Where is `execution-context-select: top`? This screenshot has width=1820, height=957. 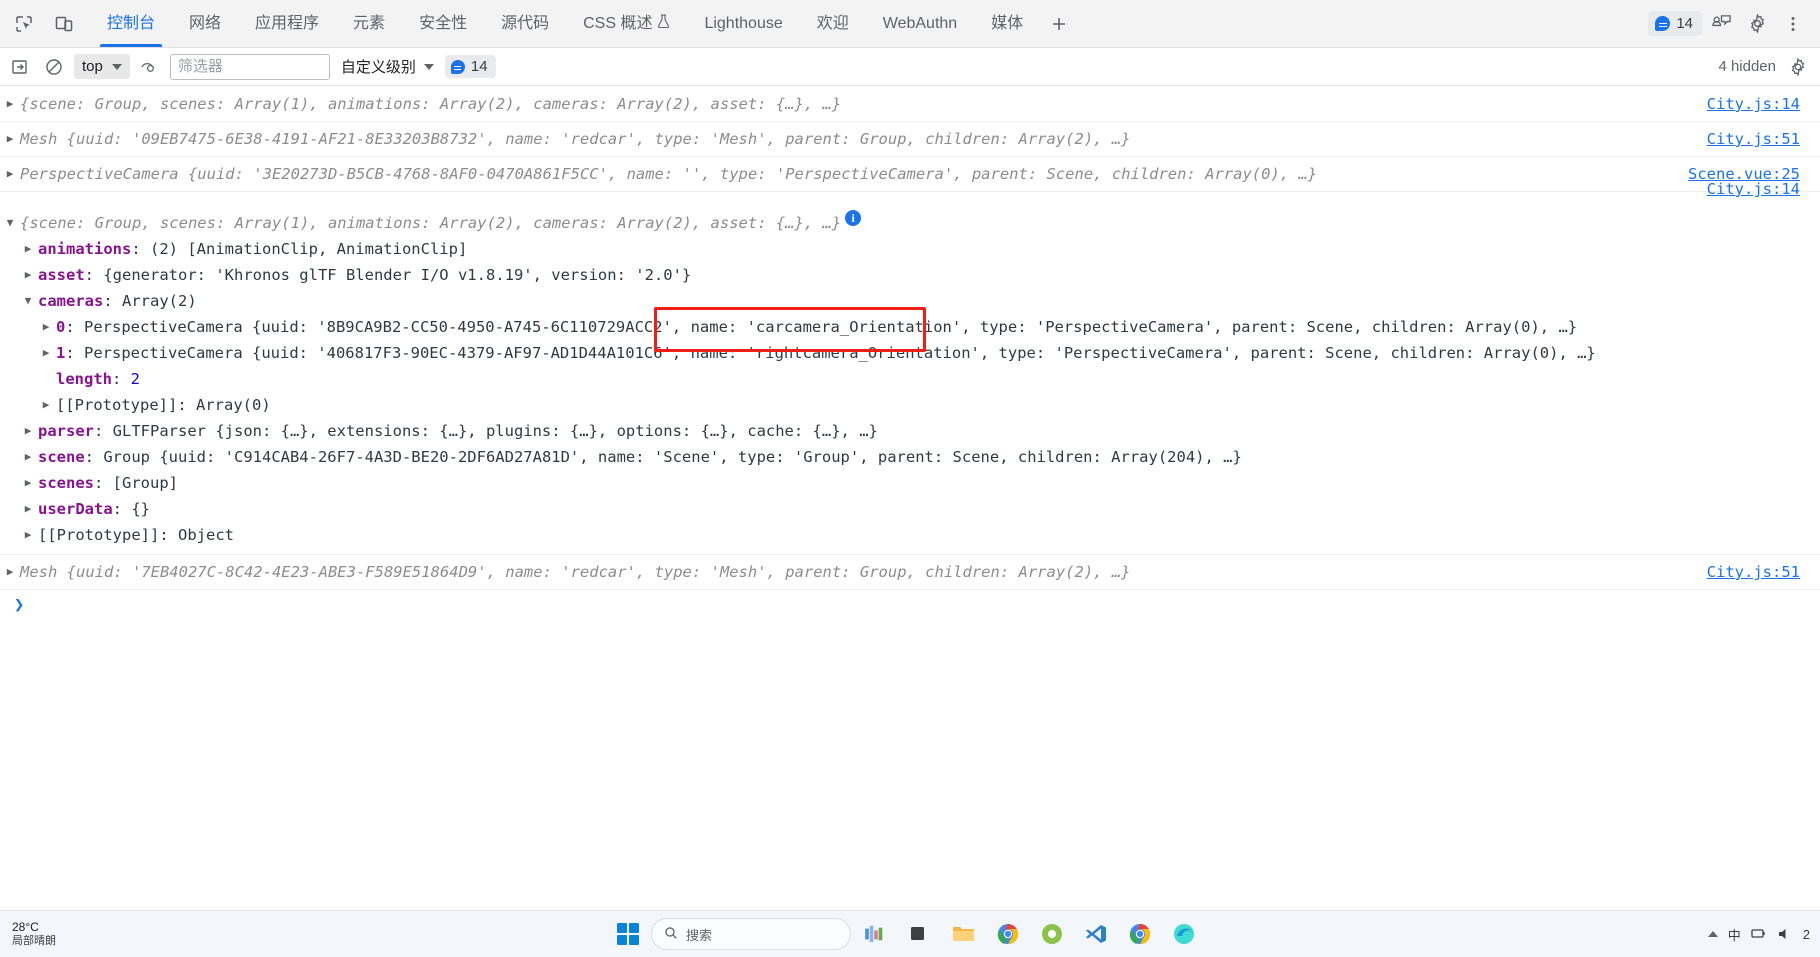
execution-context-select: top is located at coordinates (102, 66).